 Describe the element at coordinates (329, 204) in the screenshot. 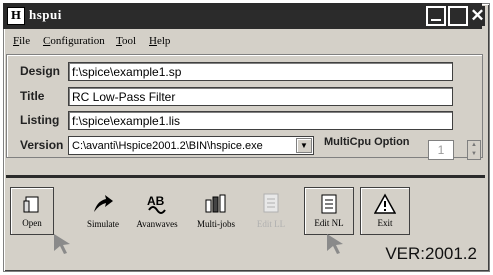

I see `netlist-document-icon` at that location.